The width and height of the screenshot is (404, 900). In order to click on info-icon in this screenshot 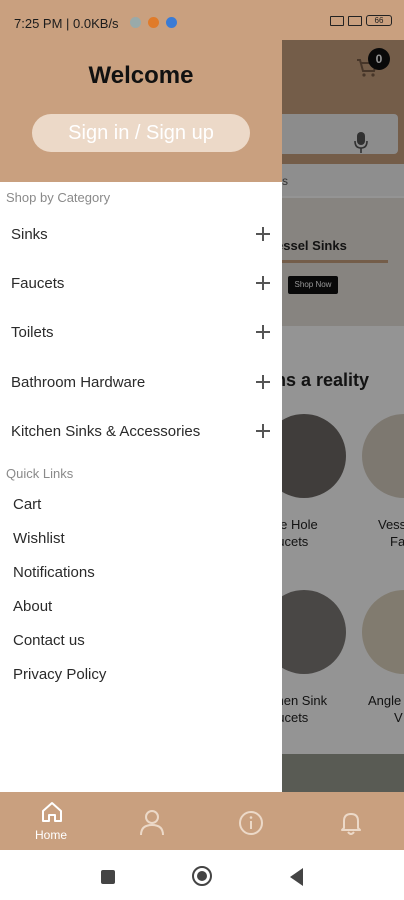, I will do `click(251, 823)`.